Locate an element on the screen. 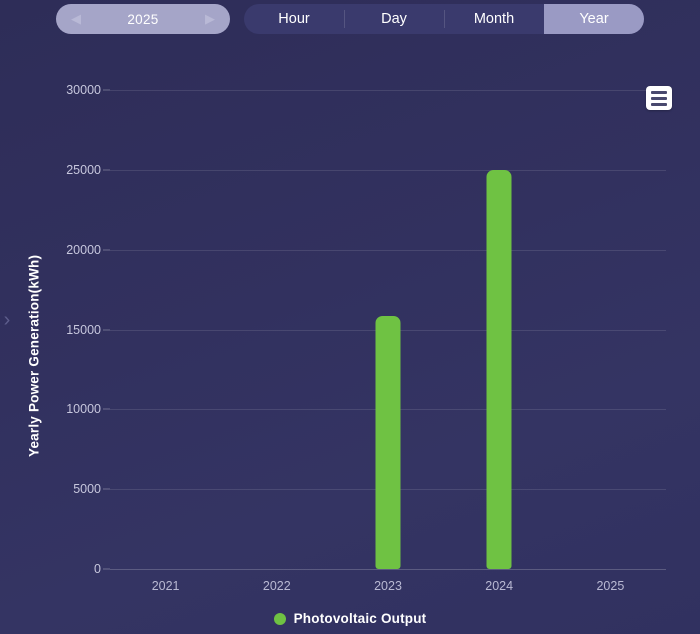  tab-year-label: Year is located at coordinates (594, 19).